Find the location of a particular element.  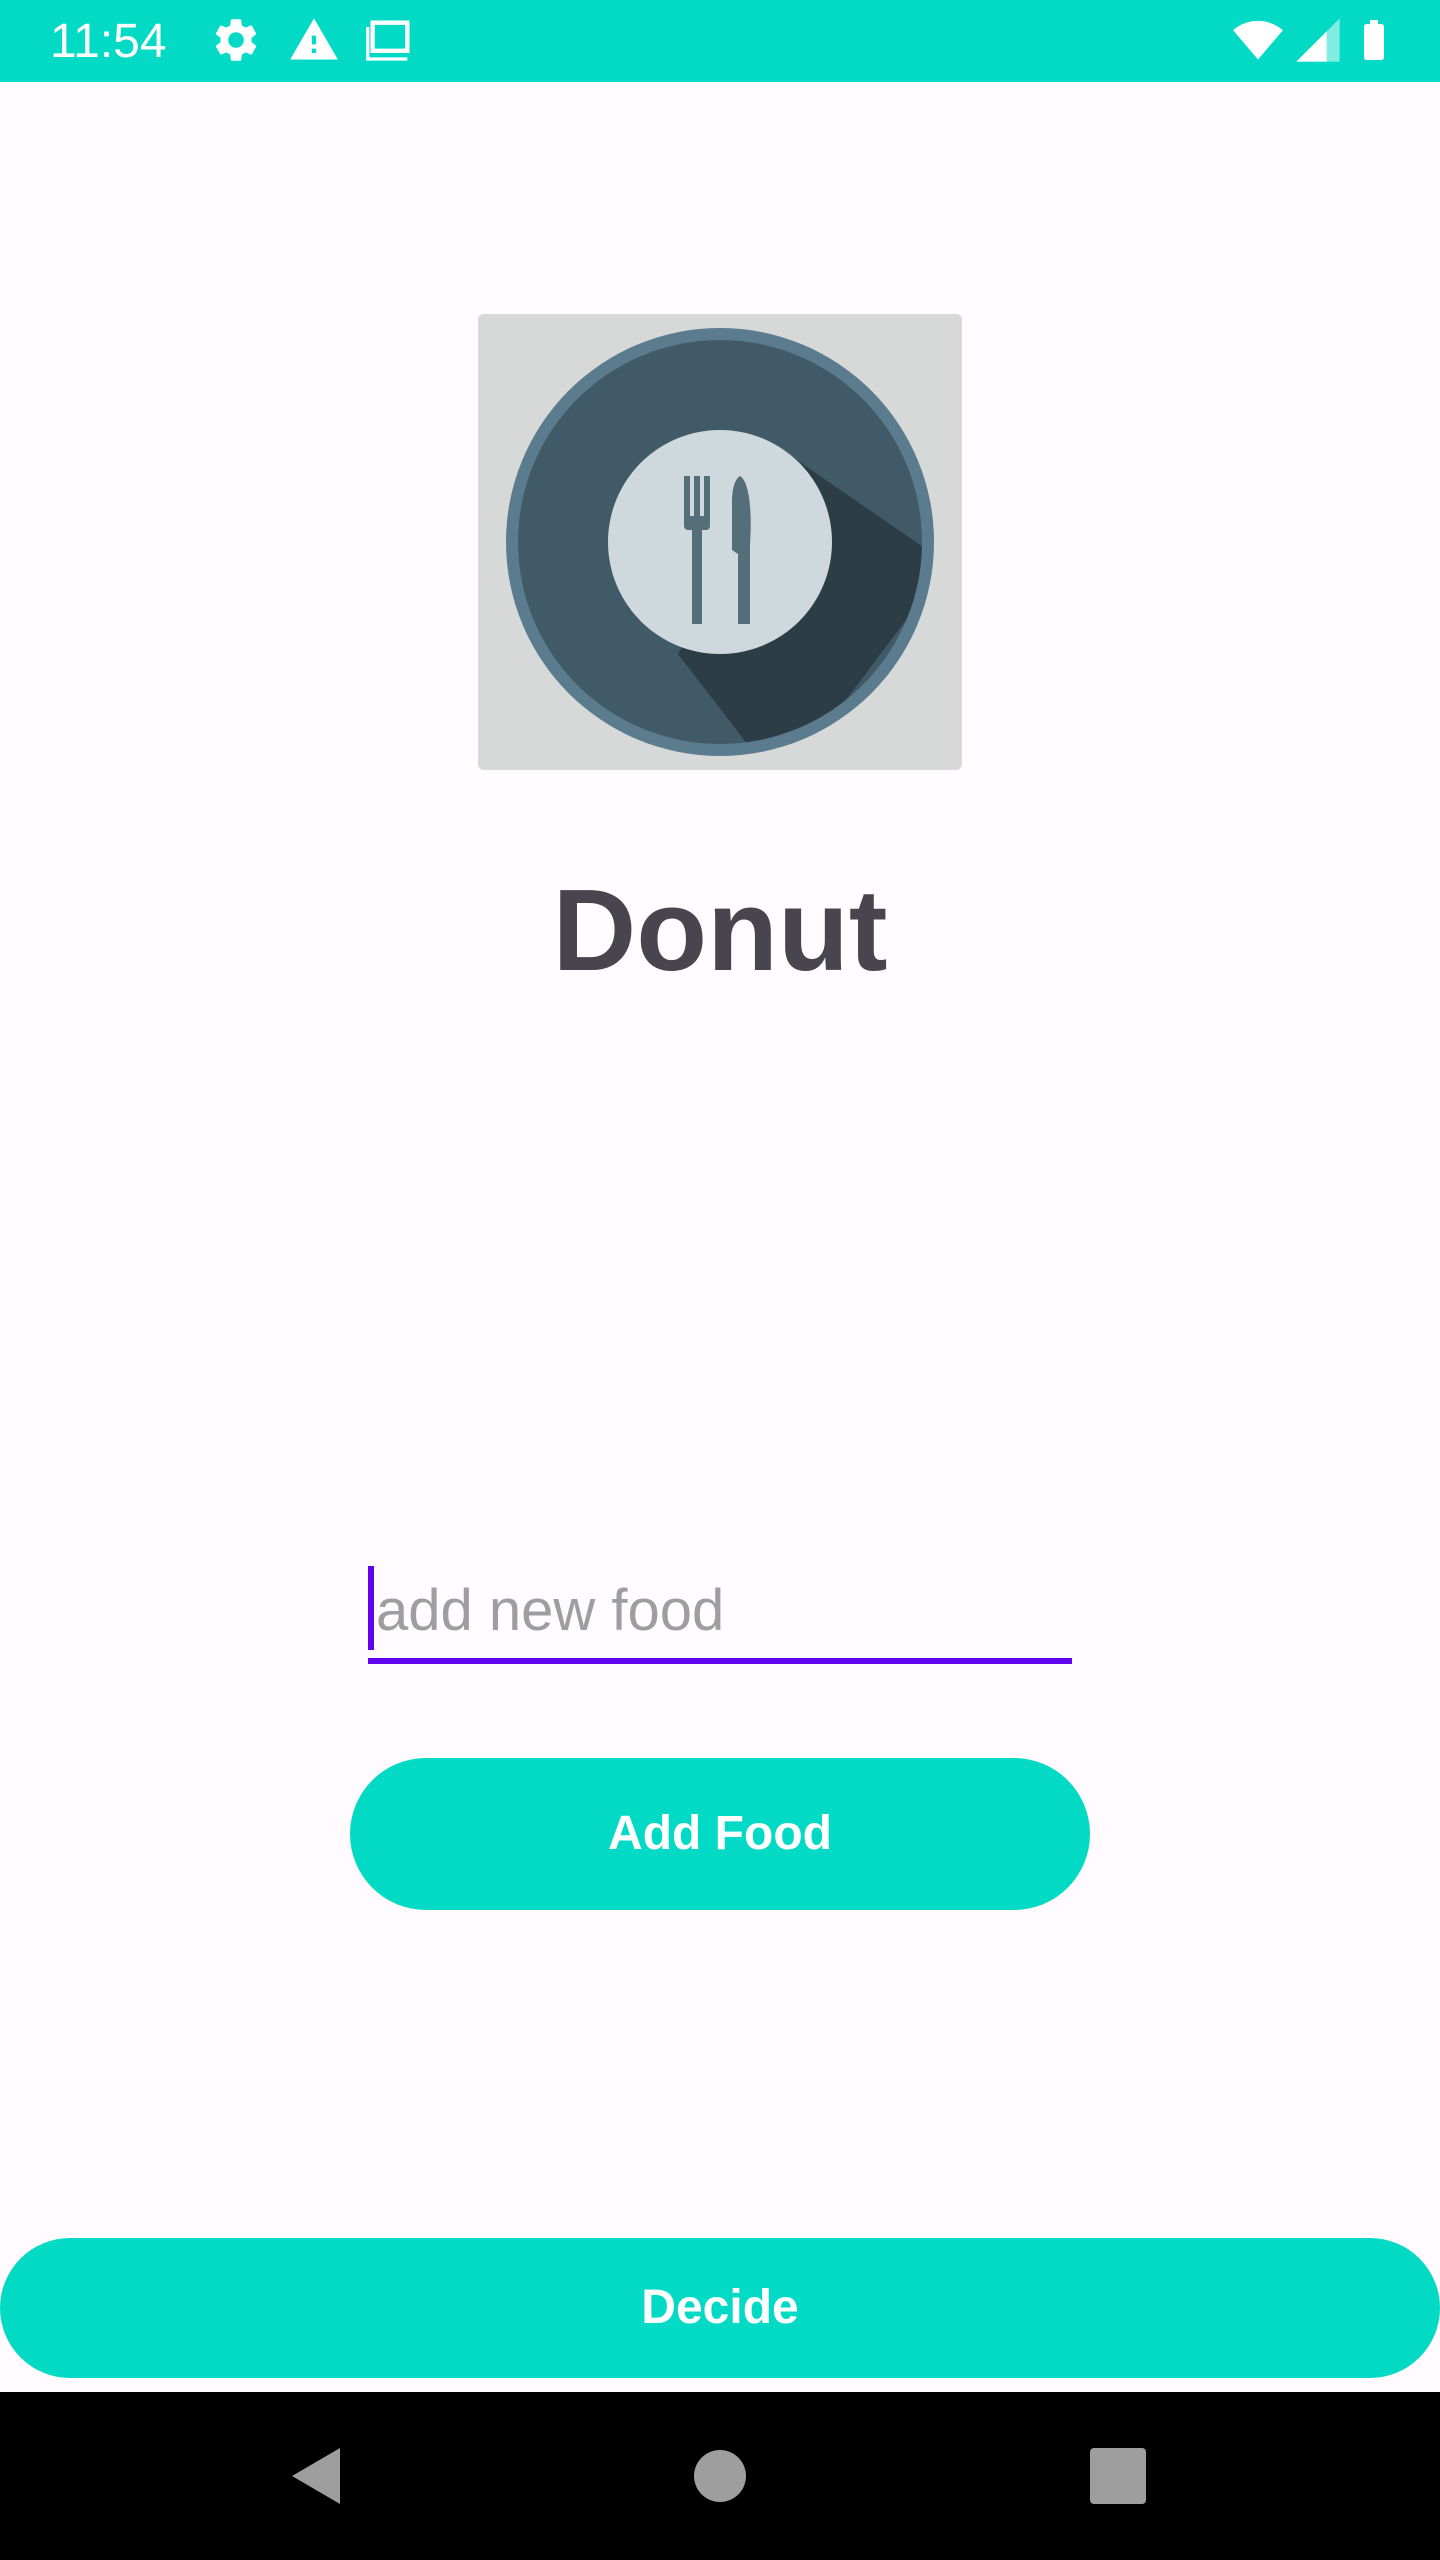

restaurant-plate-icon is located at coordinates (720, 542).